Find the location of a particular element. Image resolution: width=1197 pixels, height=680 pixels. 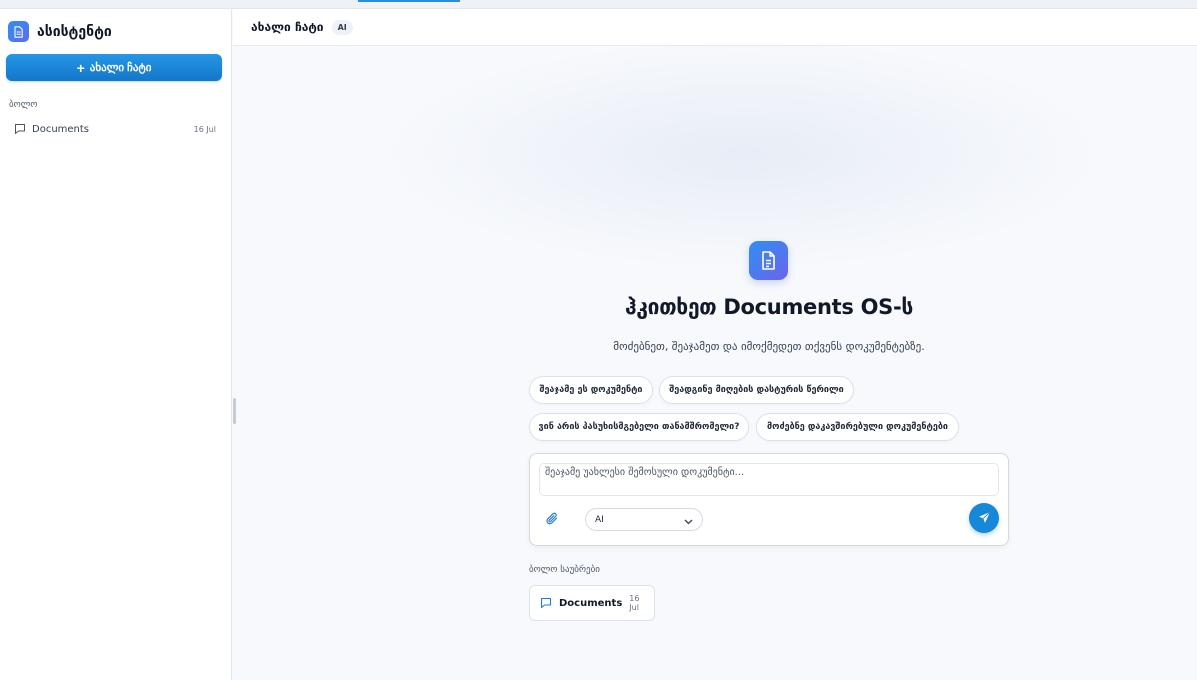

model-select: AI is located at coordinates (644, 519).